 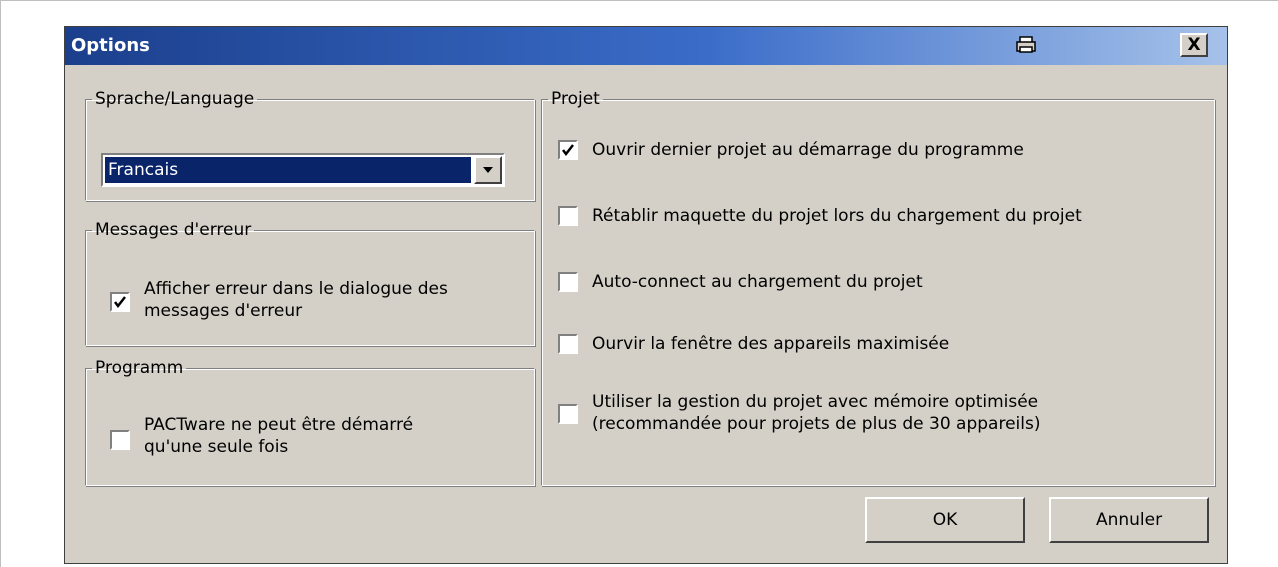 I want to click on page-border-top, so click(x=639, y=0).